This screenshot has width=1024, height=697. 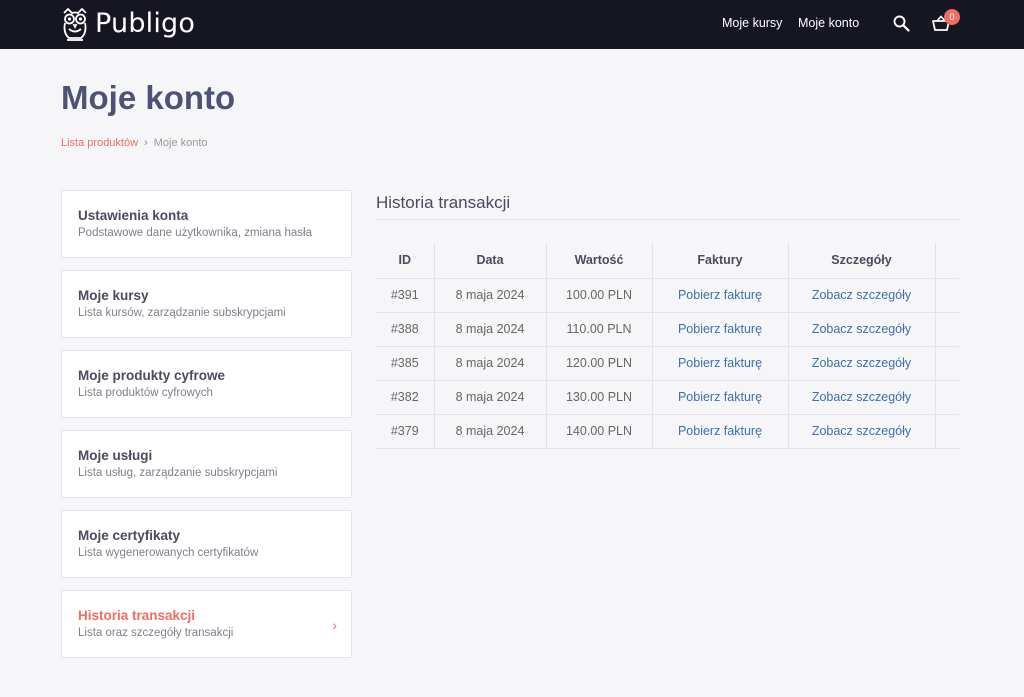 I want to click on column-header-wartosc: Wartość, so click(x=599, y=261).